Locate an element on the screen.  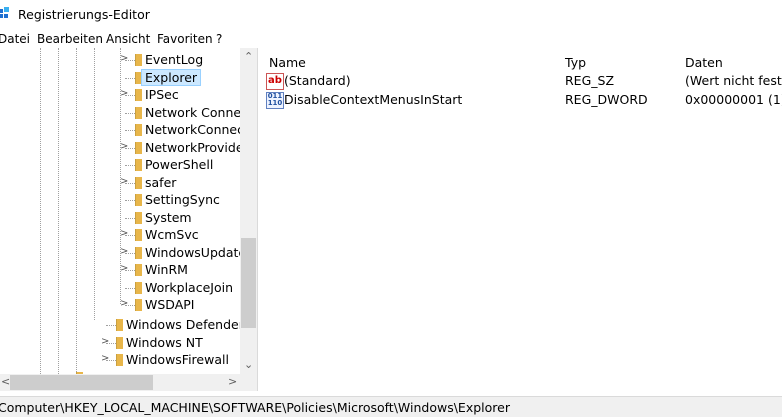
tree-item-label: EventLog is located at coordinates (174, 59).